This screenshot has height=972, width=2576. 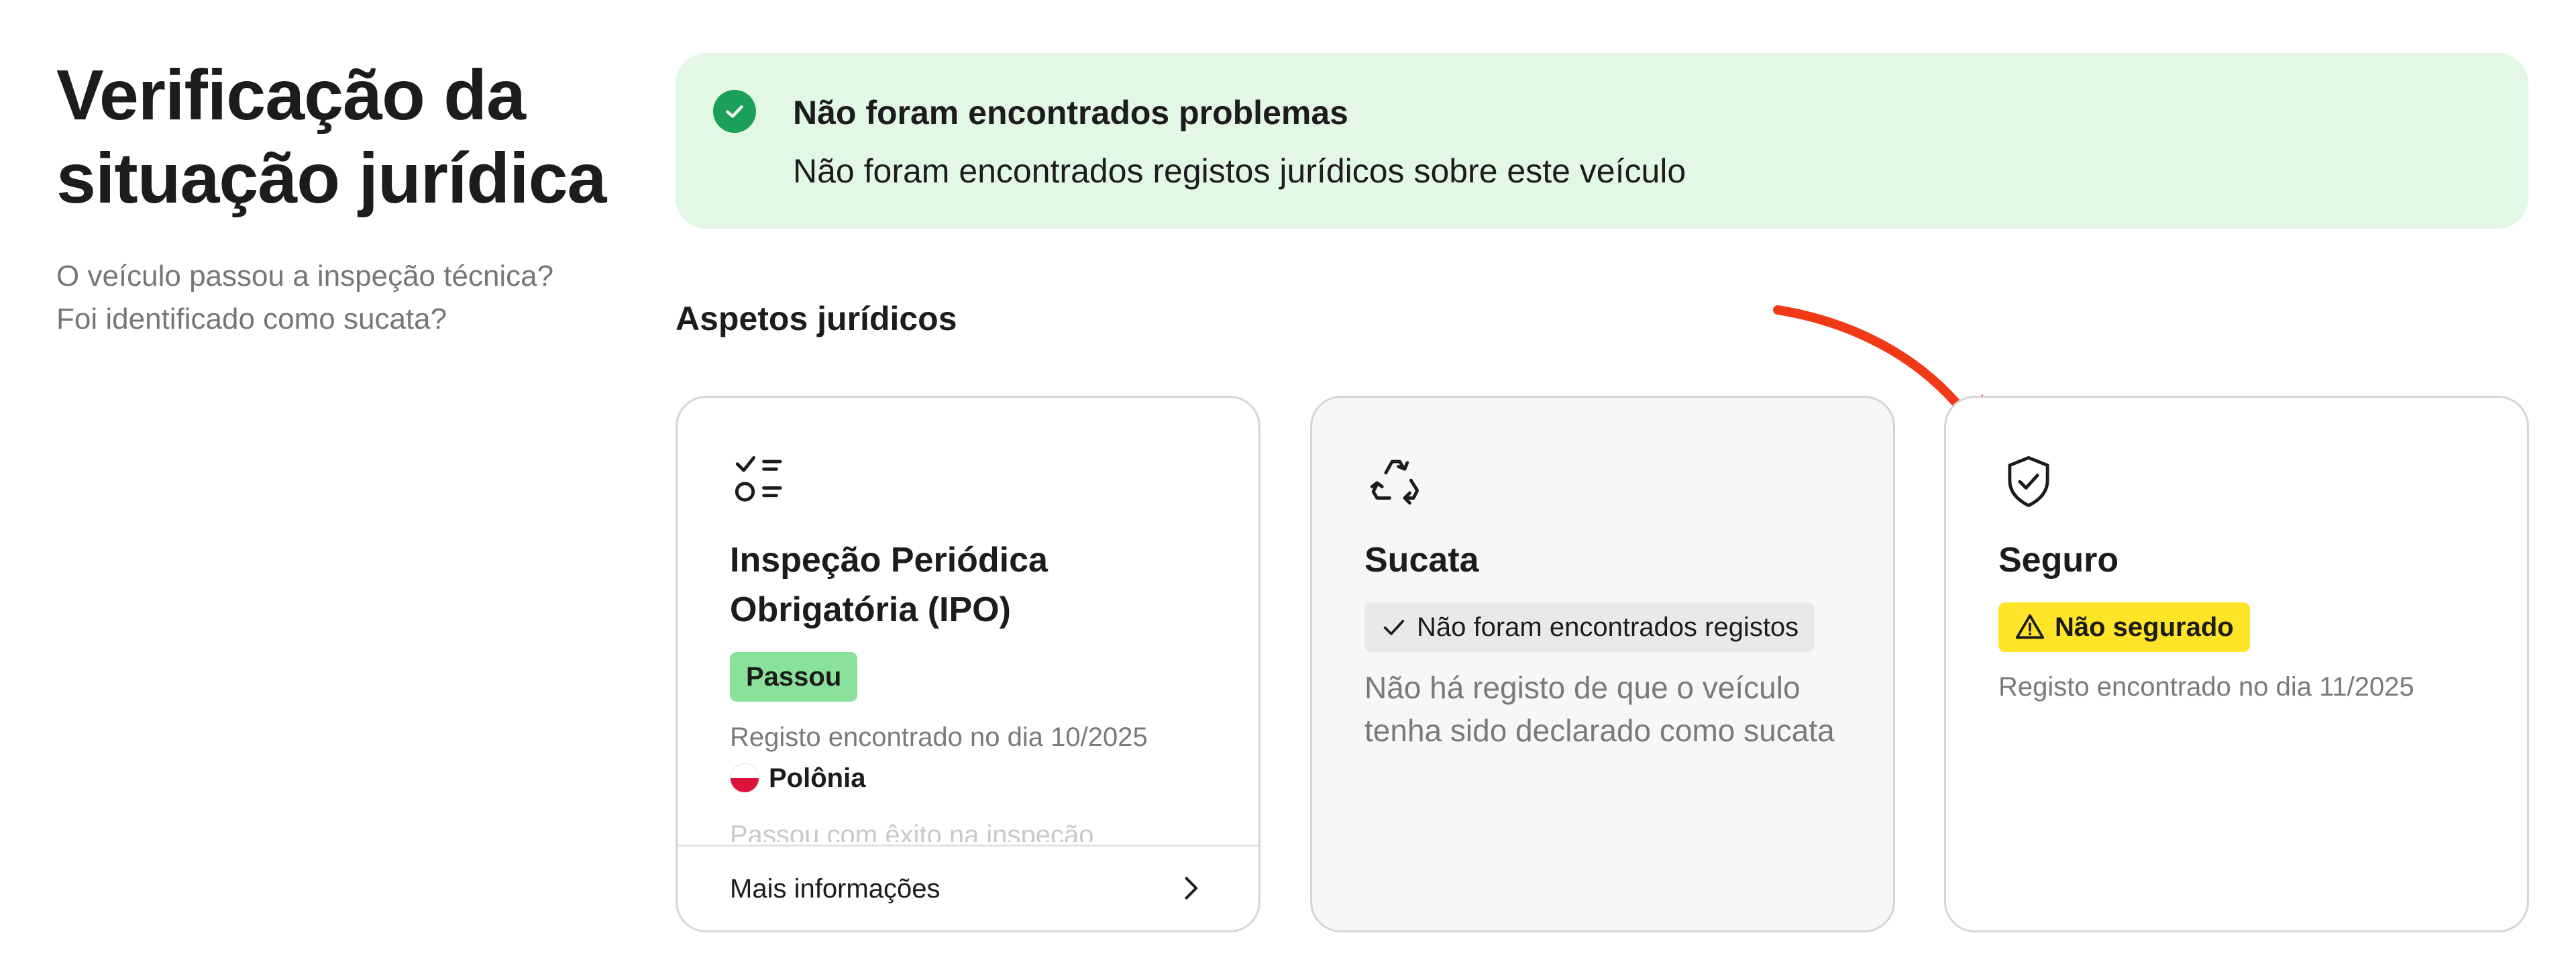 What do you see at coordinates (835, 889) in the screenshot?
I see `more-info-label: Mais informações` at bounding box center [835, 889].